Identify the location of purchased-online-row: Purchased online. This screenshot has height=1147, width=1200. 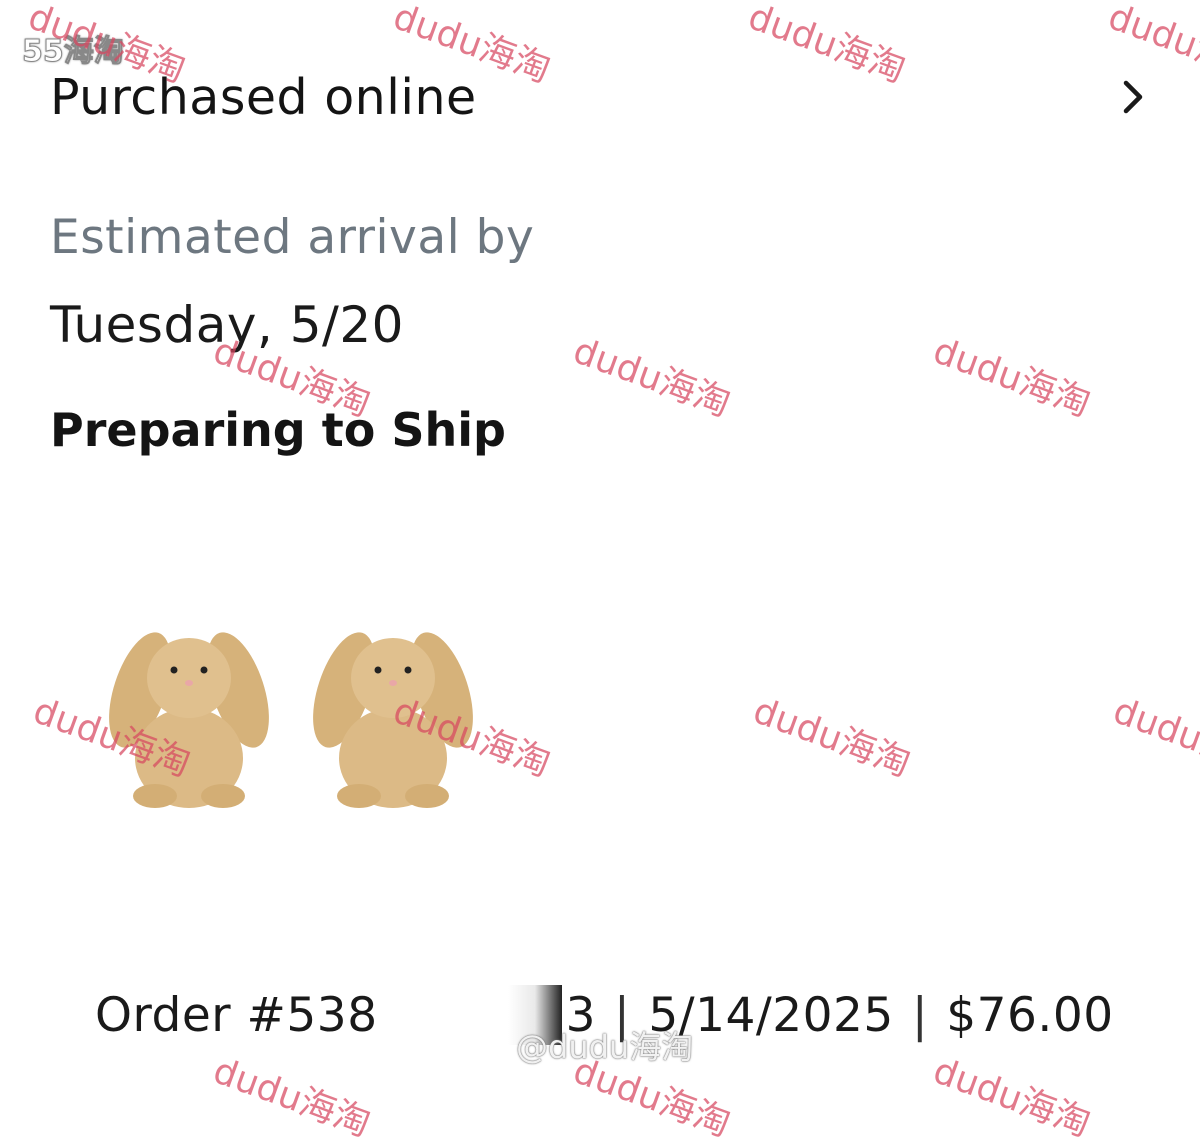
(605, 97).